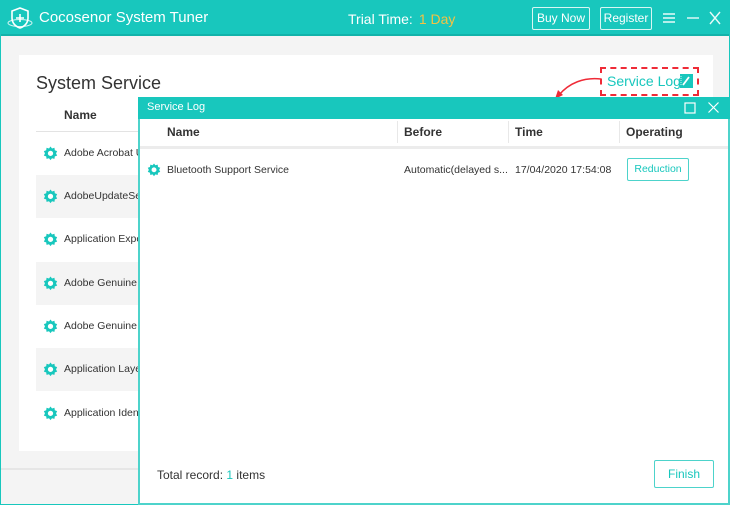  I want to click on dialog-title-bar: Service Log, so click(434, 108).